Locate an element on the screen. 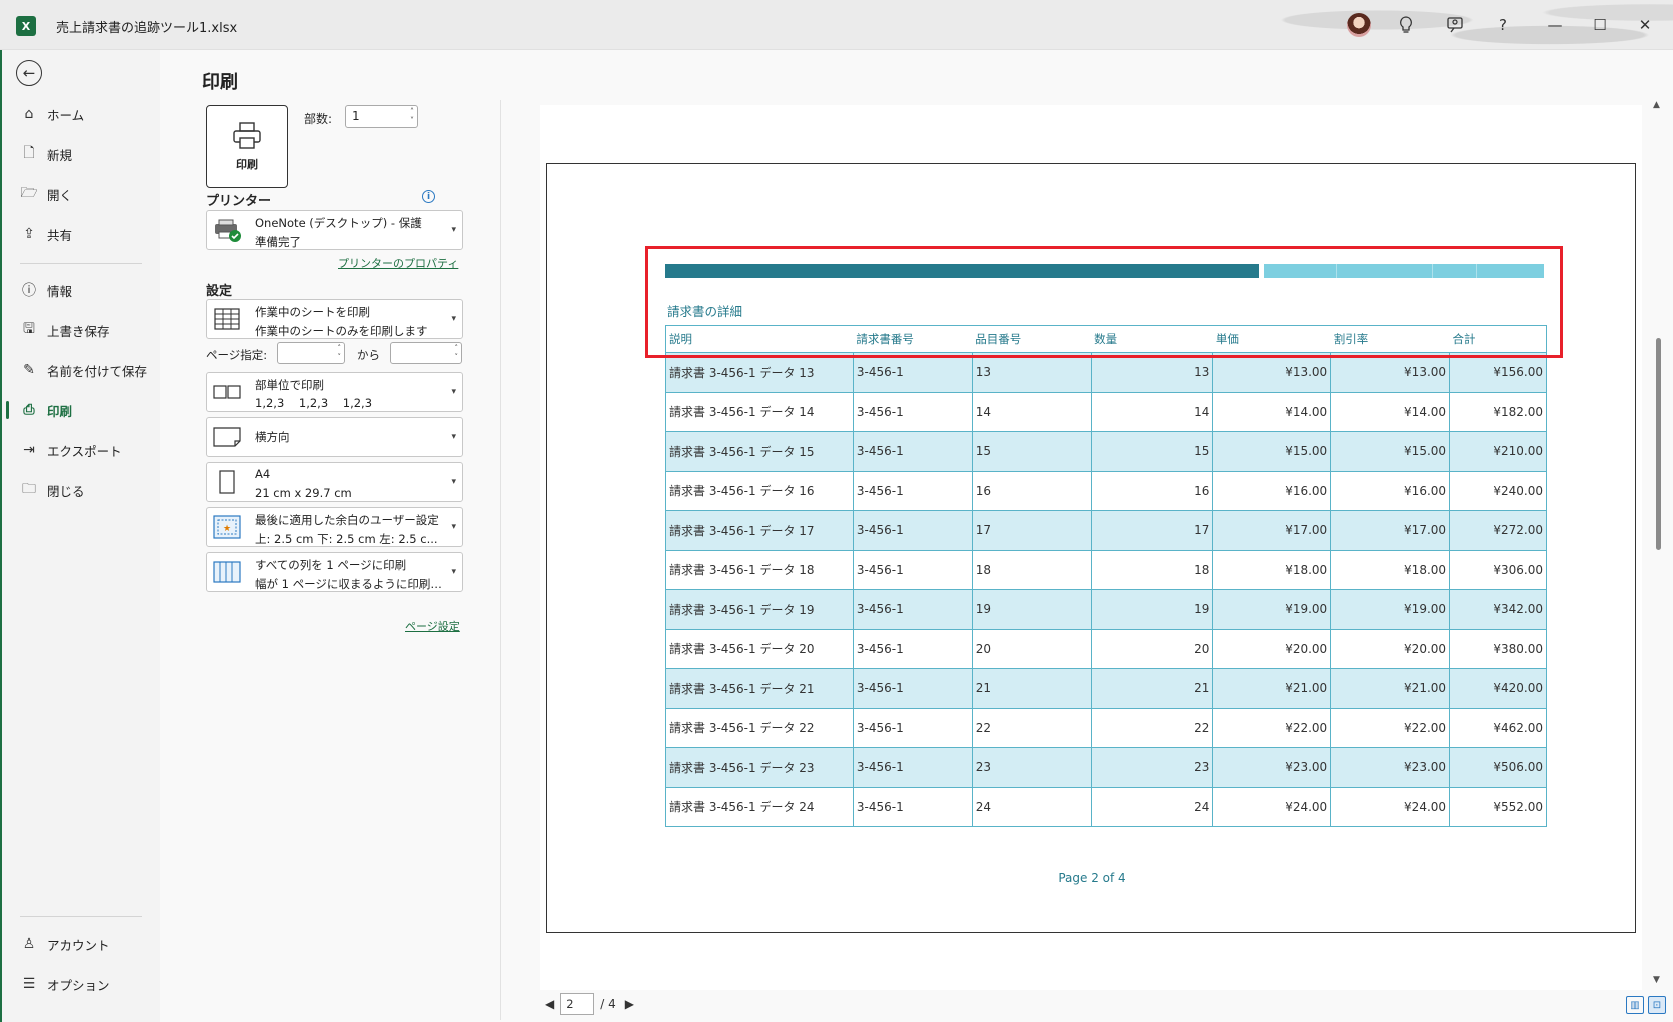  paper-size-dropdown: A4 21 cm x 29.7 cm ▾ is located at coordinates (334, 482).